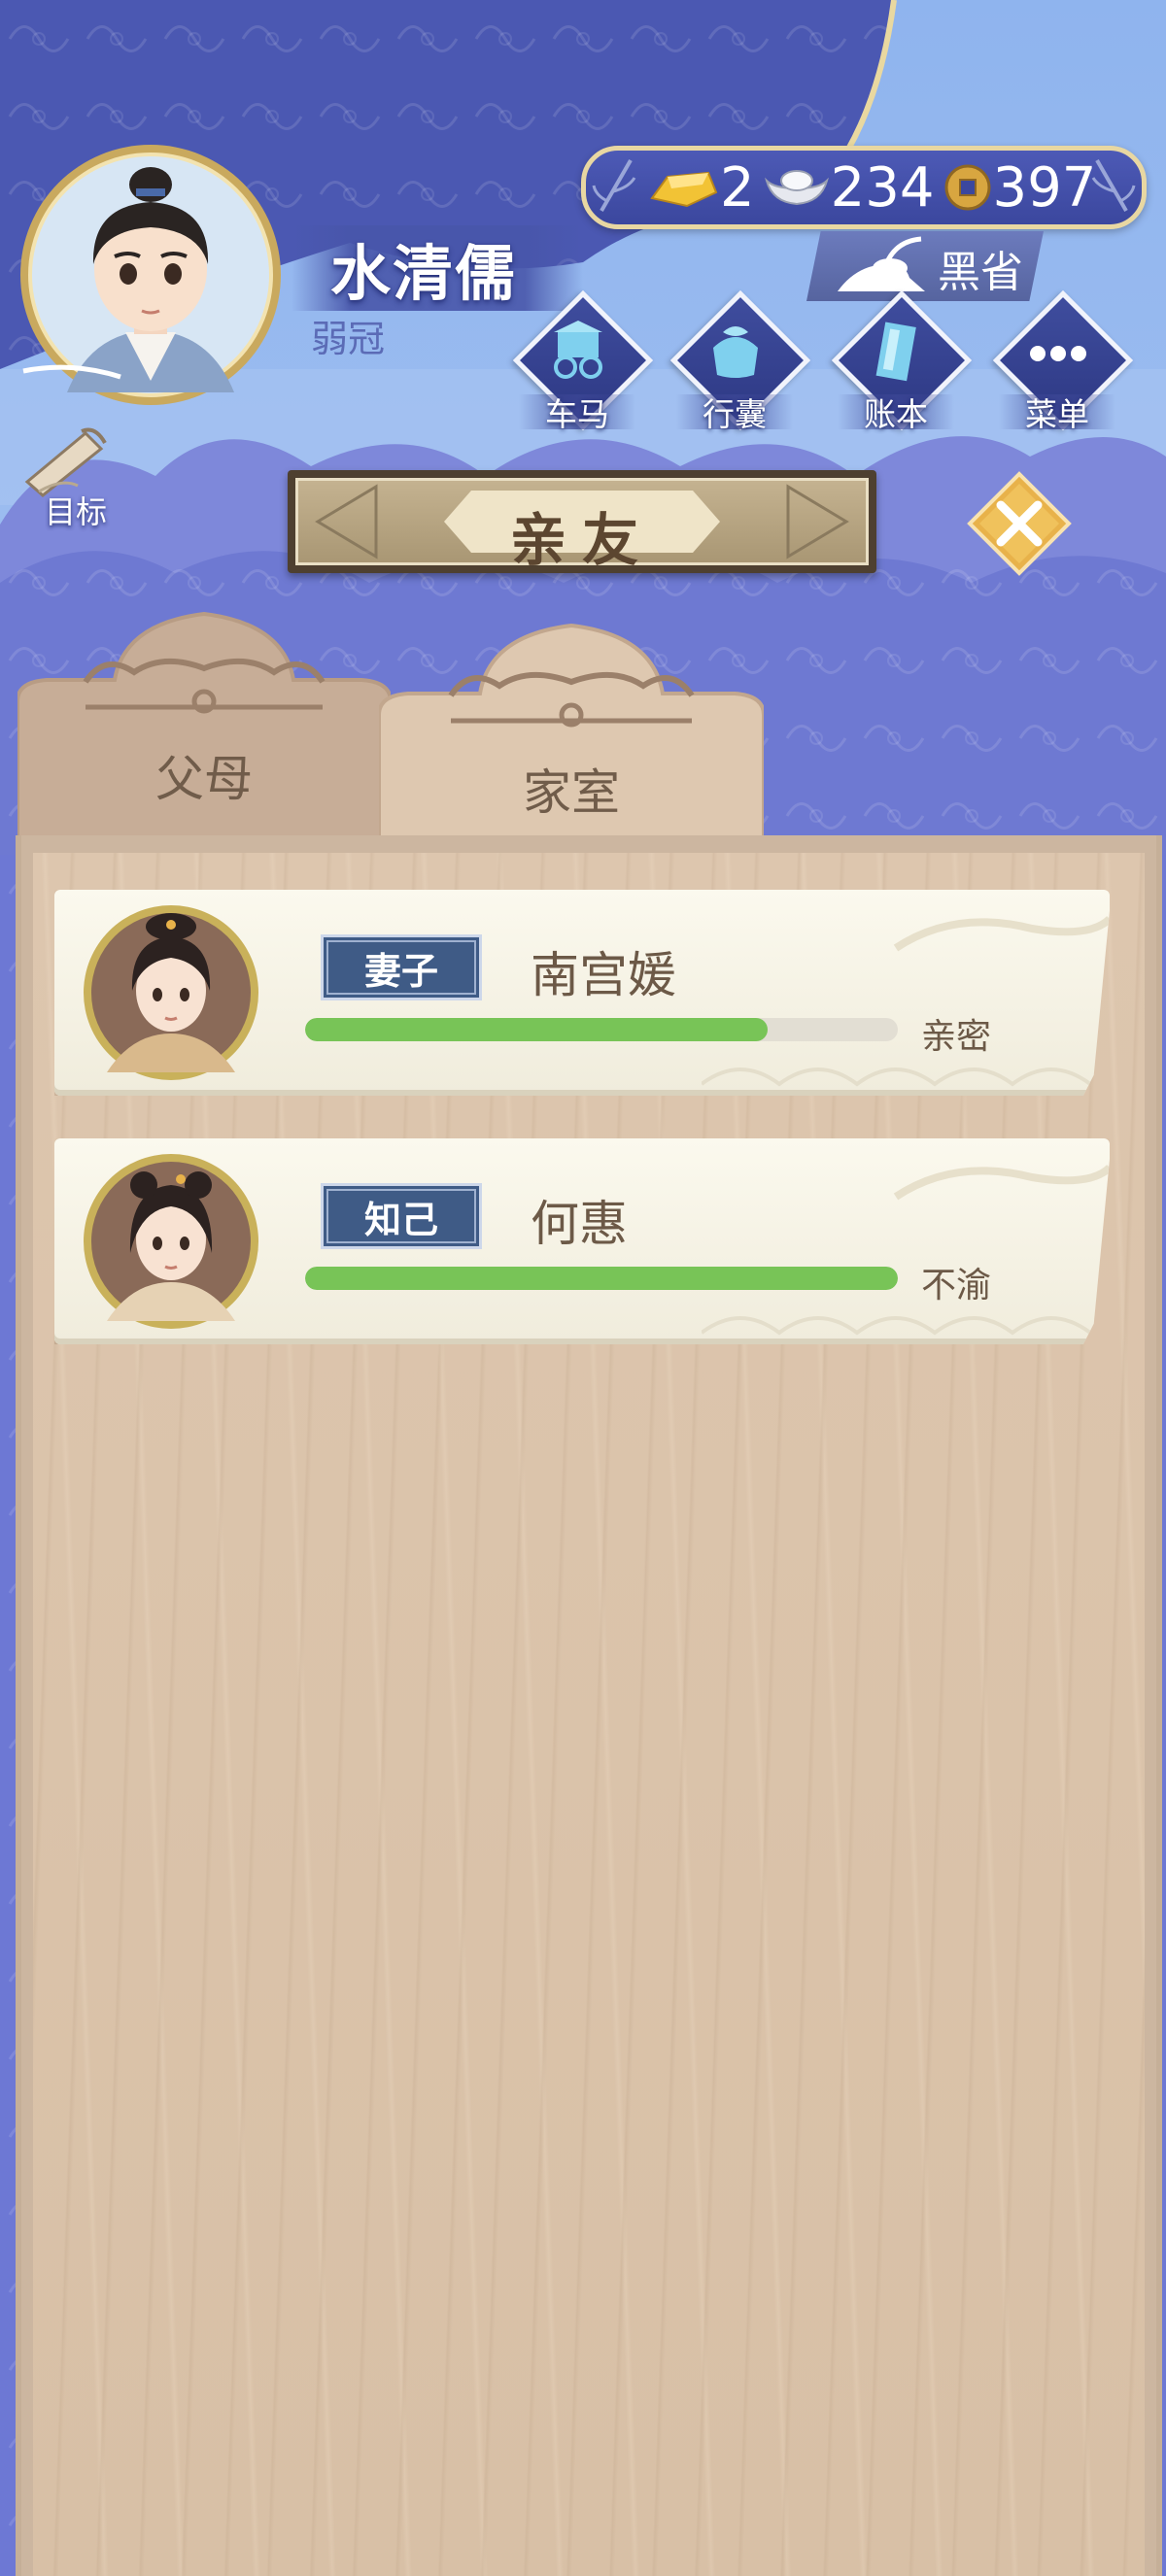 Image resolution: width=1166 pixels, height=2576 pixels. What do you see at coordinates (579, 1224) in the screenshot?
I see `person-name: 何惠` at bounding box center [579, 1224].